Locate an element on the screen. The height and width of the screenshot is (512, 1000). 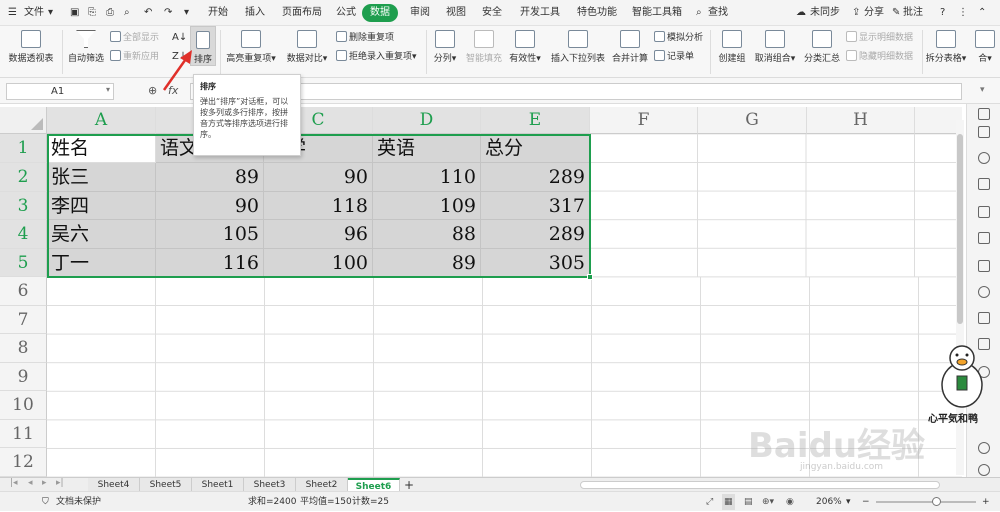
delete-duplicates-button: 删除重复项 is located at coordinates (365, 38).